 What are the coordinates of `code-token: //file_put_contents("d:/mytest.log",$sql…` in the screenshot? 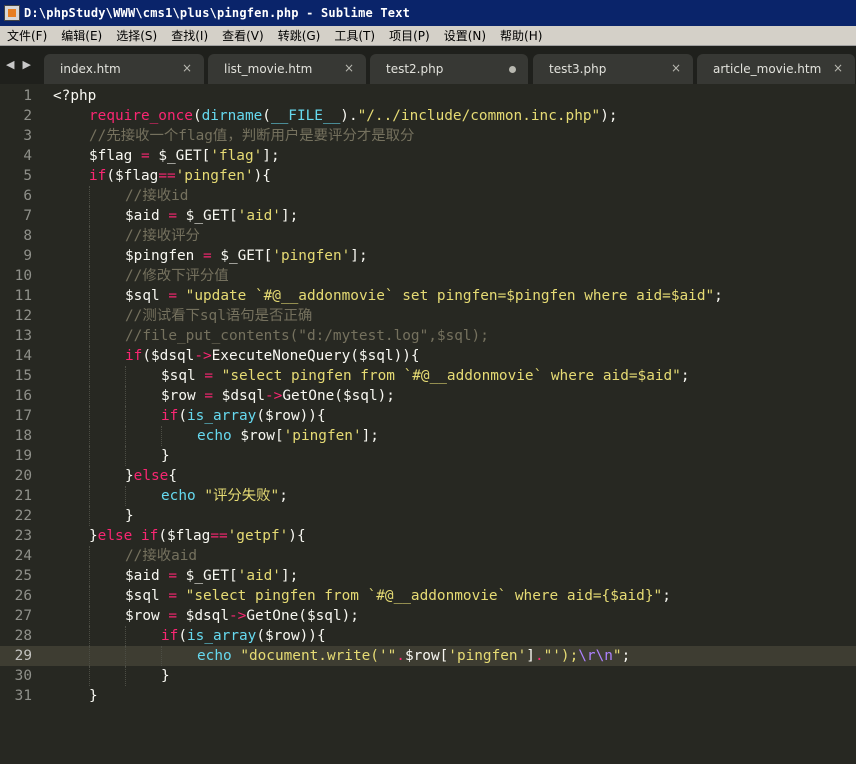 It's located at (307, 336).